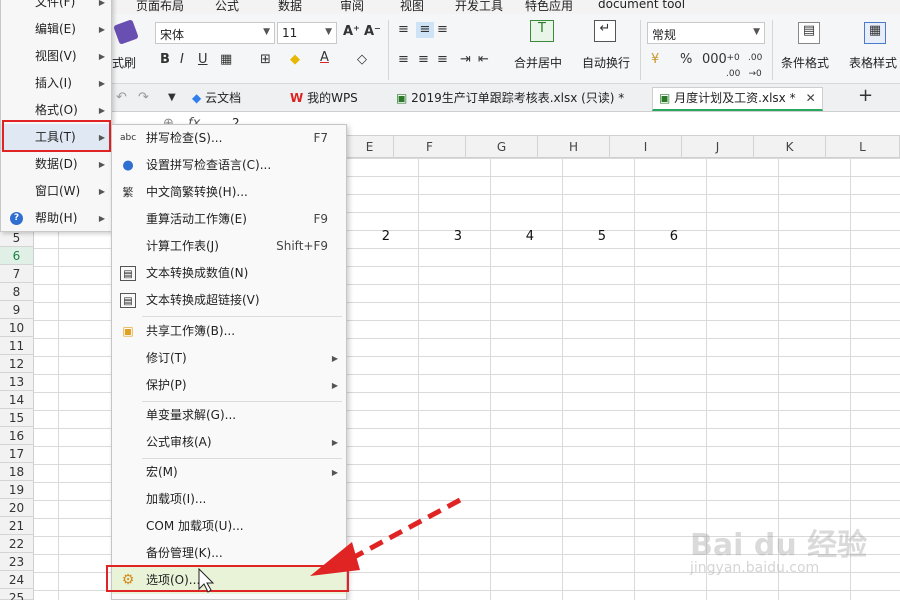 Image resolution: width=900 pixels, height=600 pixels. I want to click on mouse-cursor-icon, so click(206, 580).